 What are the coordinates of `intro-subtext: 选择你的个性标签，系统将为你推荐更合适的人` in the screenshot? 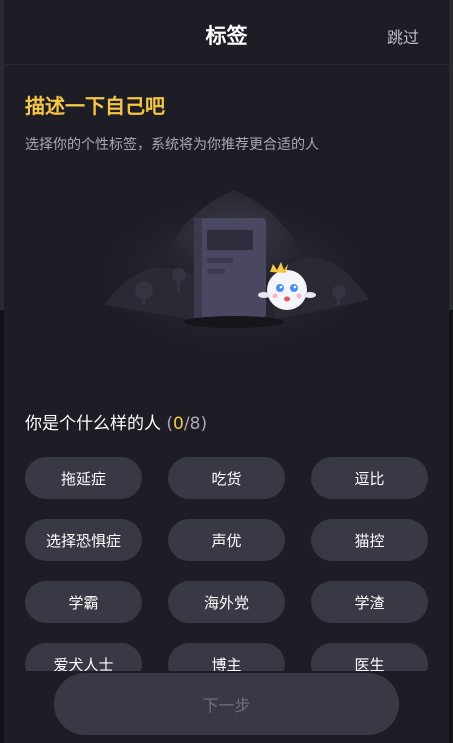 It's located at (172, 145).